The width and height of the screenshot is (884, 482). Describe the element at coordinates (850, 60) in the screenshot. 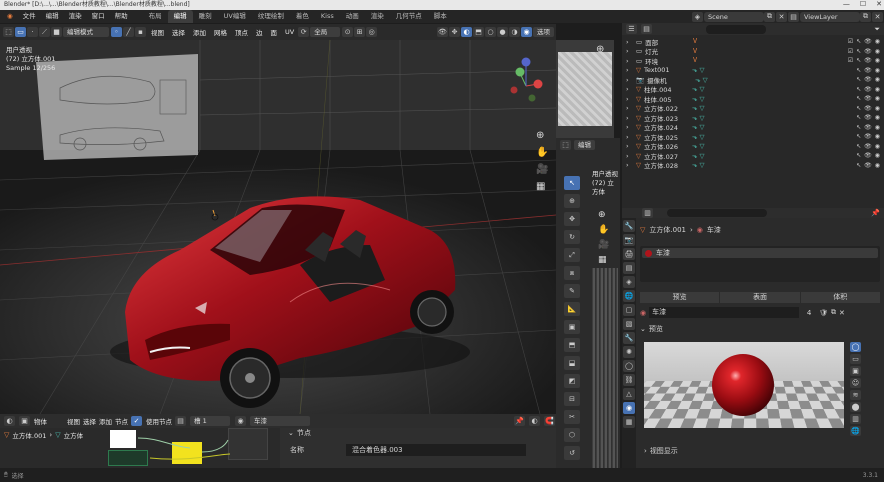

I see `include-checkbox: ☑` at that location.